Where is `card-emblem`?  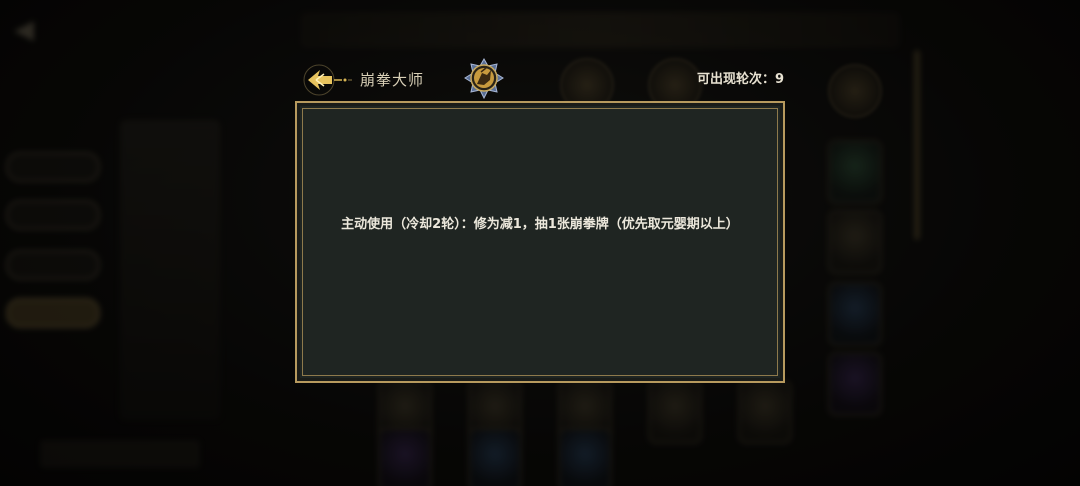 card-emblem is located at coordinates (484, 79).